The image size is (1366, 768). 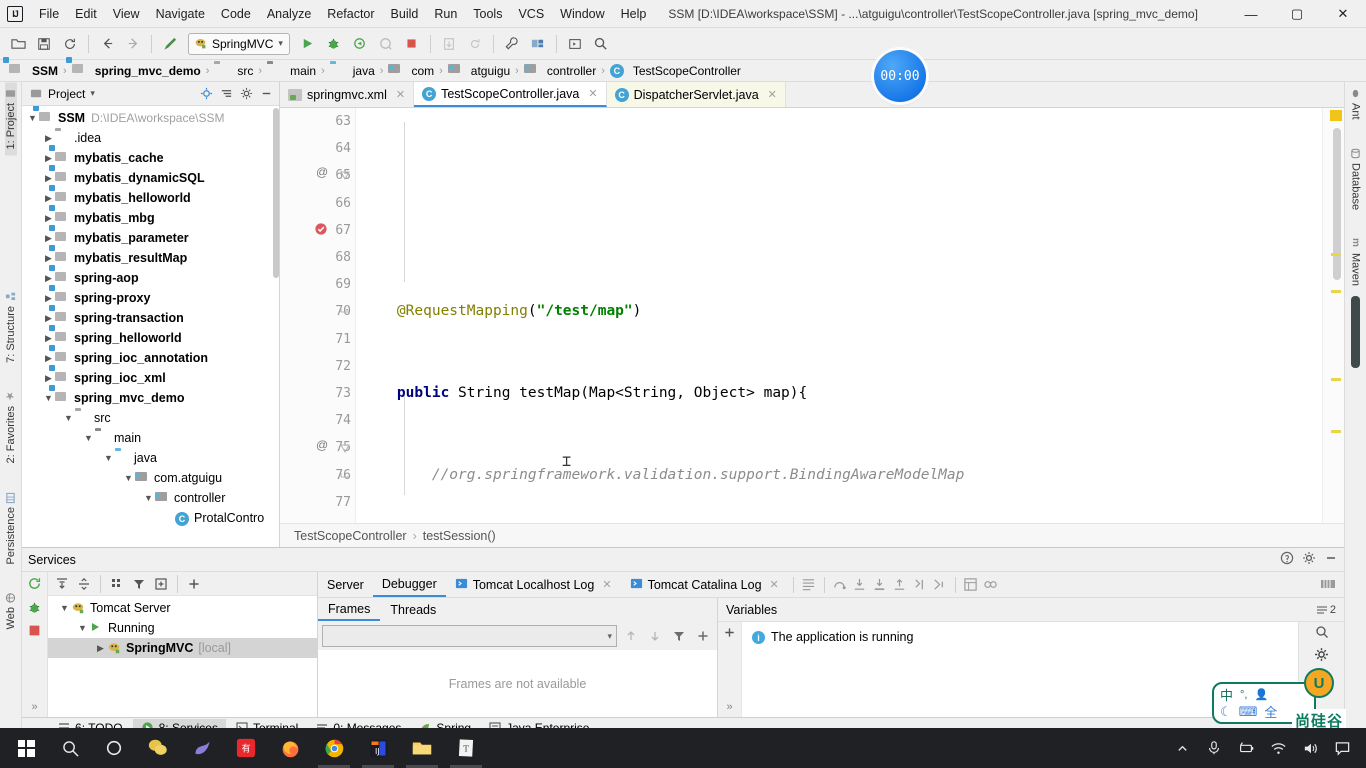 I want to click on tool-window-button-favorites: 2: Favorites ★, so click(x=10, y=427).